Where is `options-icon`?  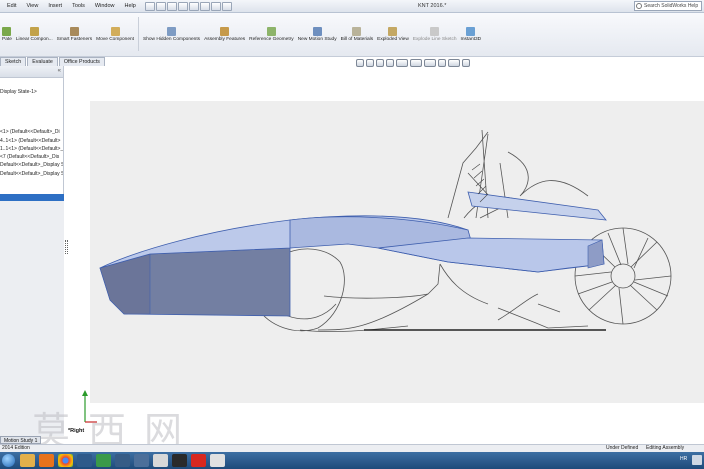
options-icon is located at coordinates (226, 6).